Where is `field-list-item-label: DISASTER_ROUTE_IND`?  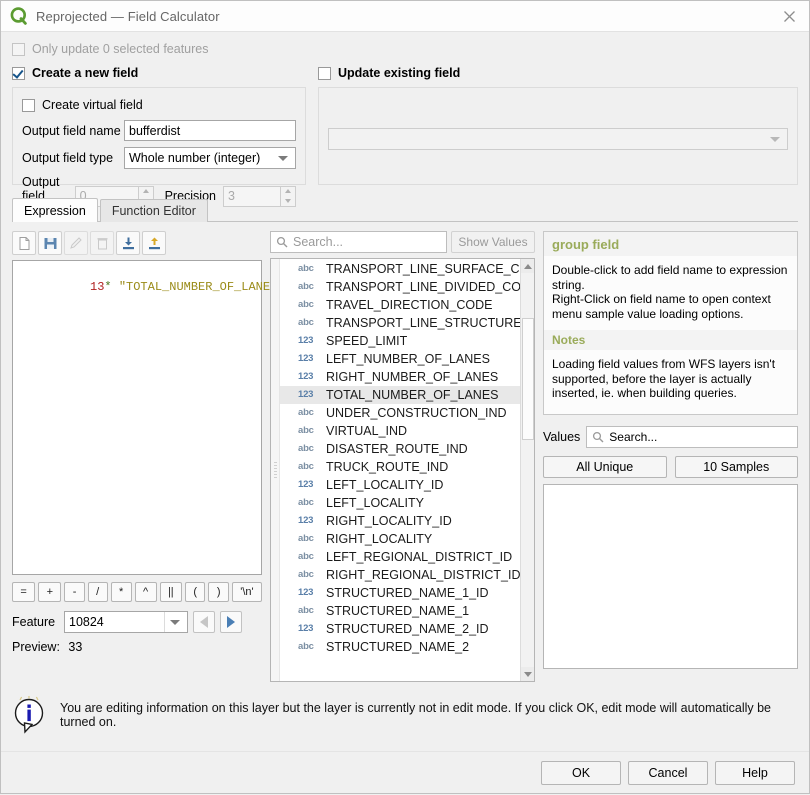 field-list-item-label: DISASTER_ROUTE_IND is located at coordinates (397, 449).